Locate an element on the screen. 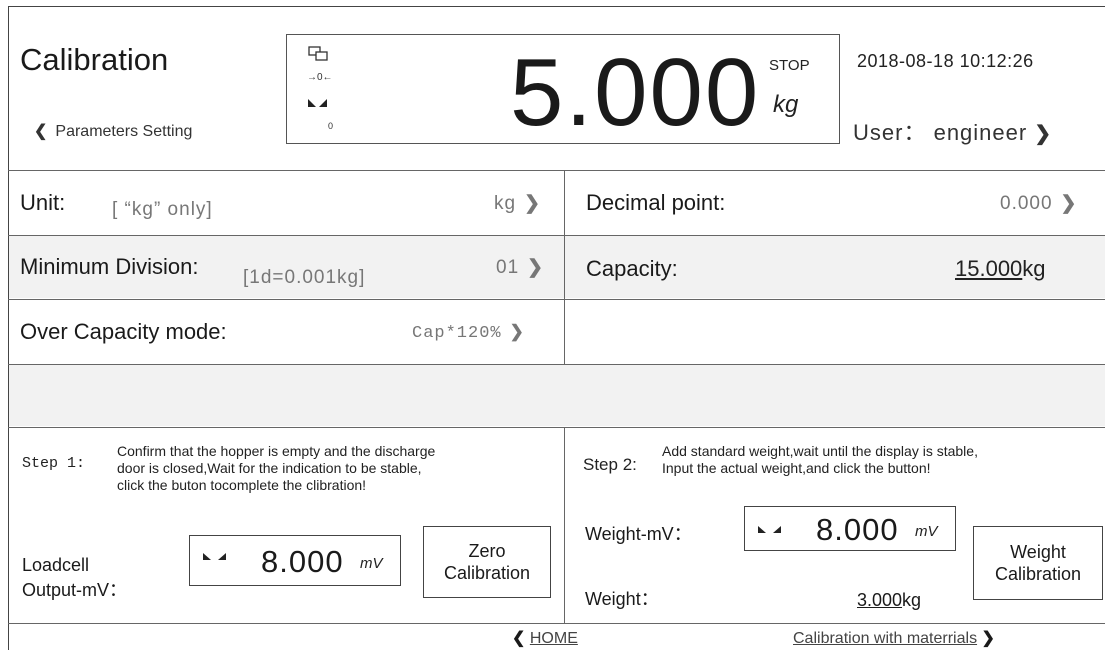 Image resolution: width=1105 pixels, height=650 pixels. network-icon is located at coordinates (318, 53).